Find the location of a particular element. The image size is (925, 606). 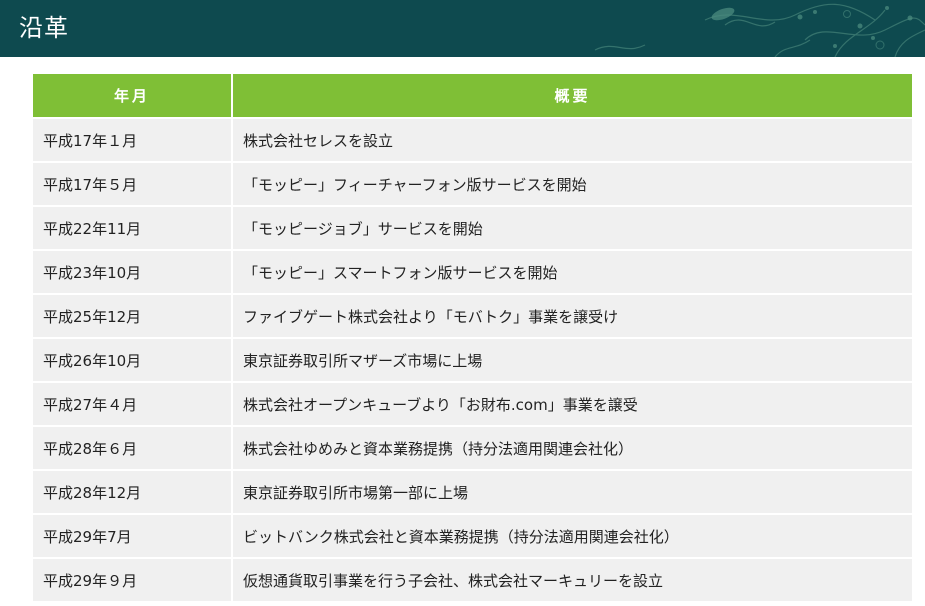

row-date: 平成26年10月 is located at coordinates (133, 359).